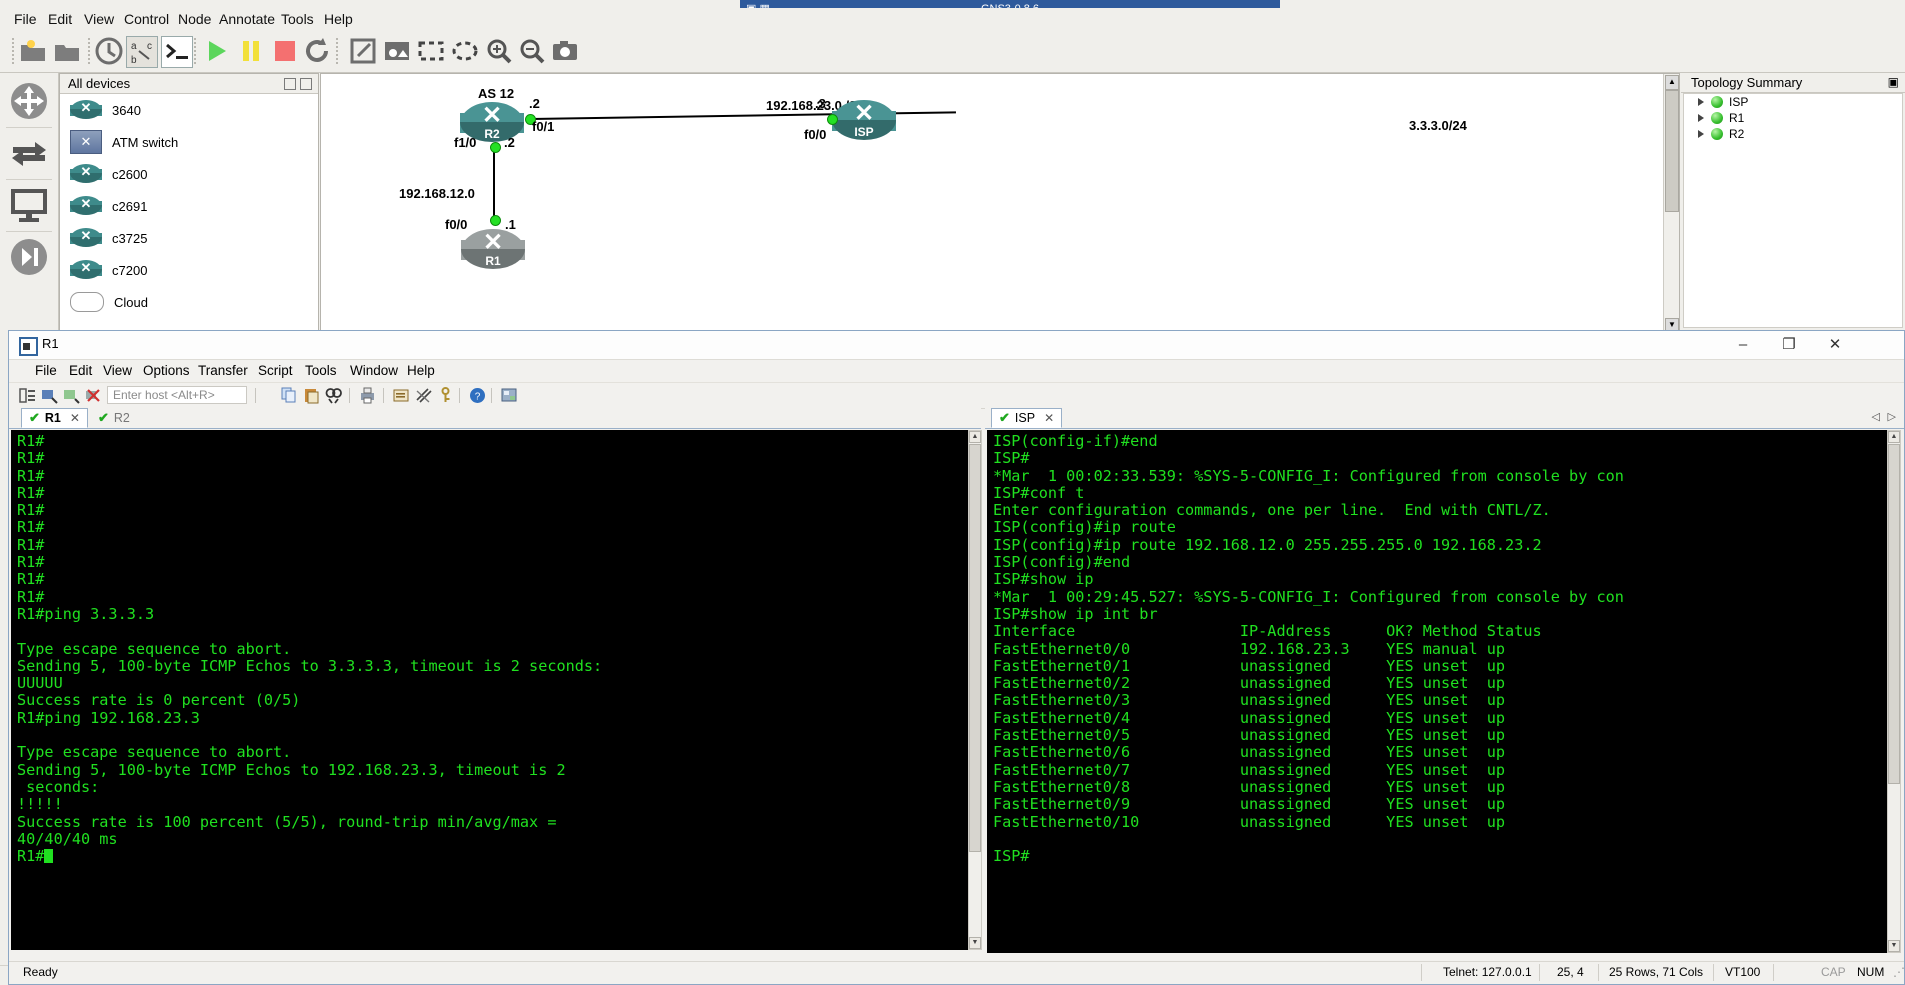 Image resolution: width=1905 pixels, height=985 pixels. Describe the element at coordinates (509, 395) in the screenshot. I see `tile-icon` at that location.